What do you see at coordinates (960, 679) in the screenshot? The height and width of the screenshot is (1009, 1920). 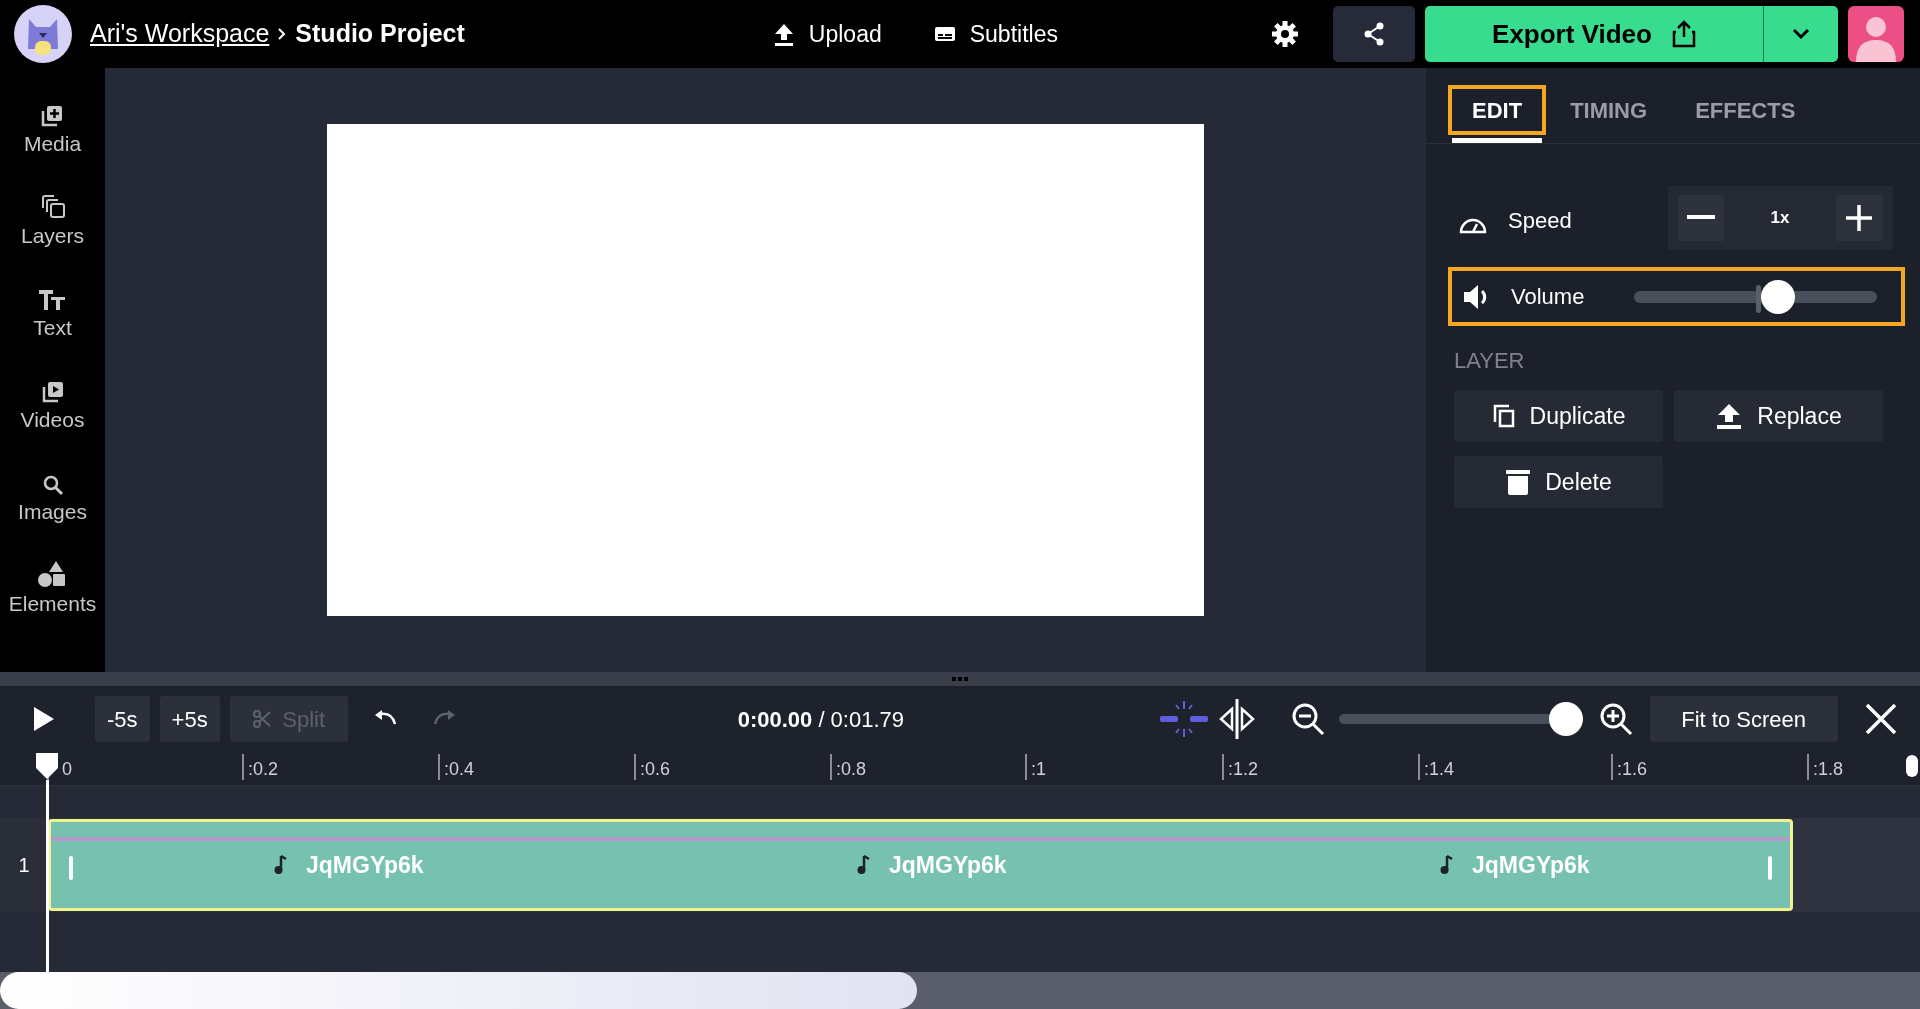 I see `resize-handle` at bounding box center [960, 679].